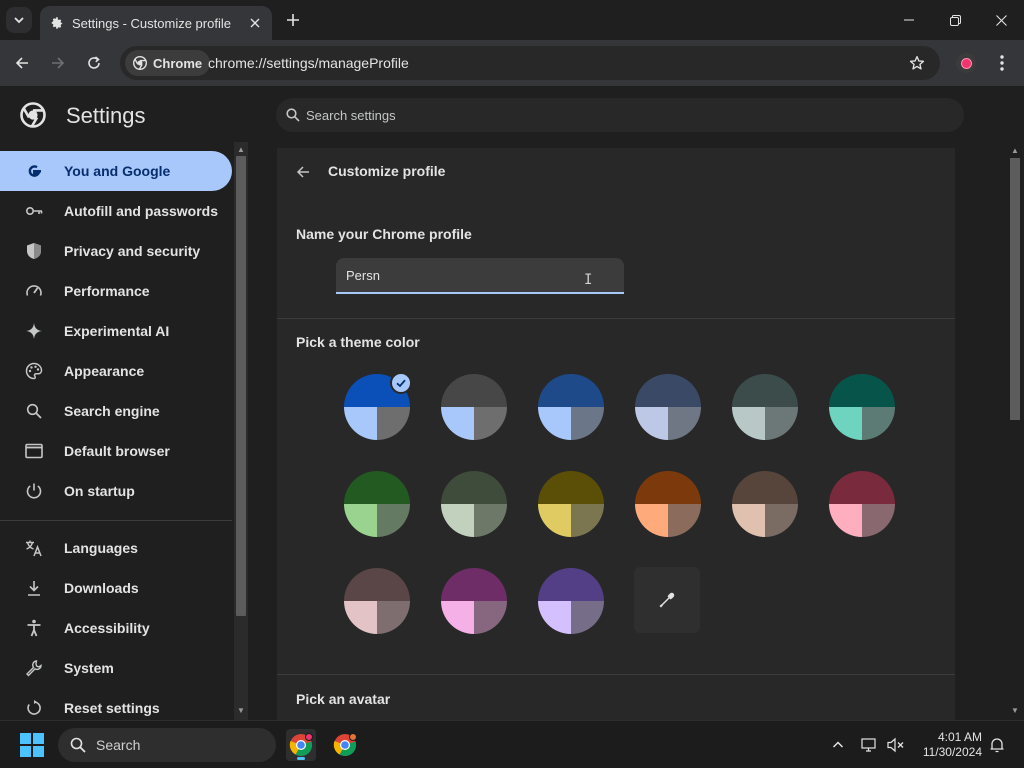  Describe the element at coordinates (34, 708) in the screenshot. I see `reset-icon` at that location.